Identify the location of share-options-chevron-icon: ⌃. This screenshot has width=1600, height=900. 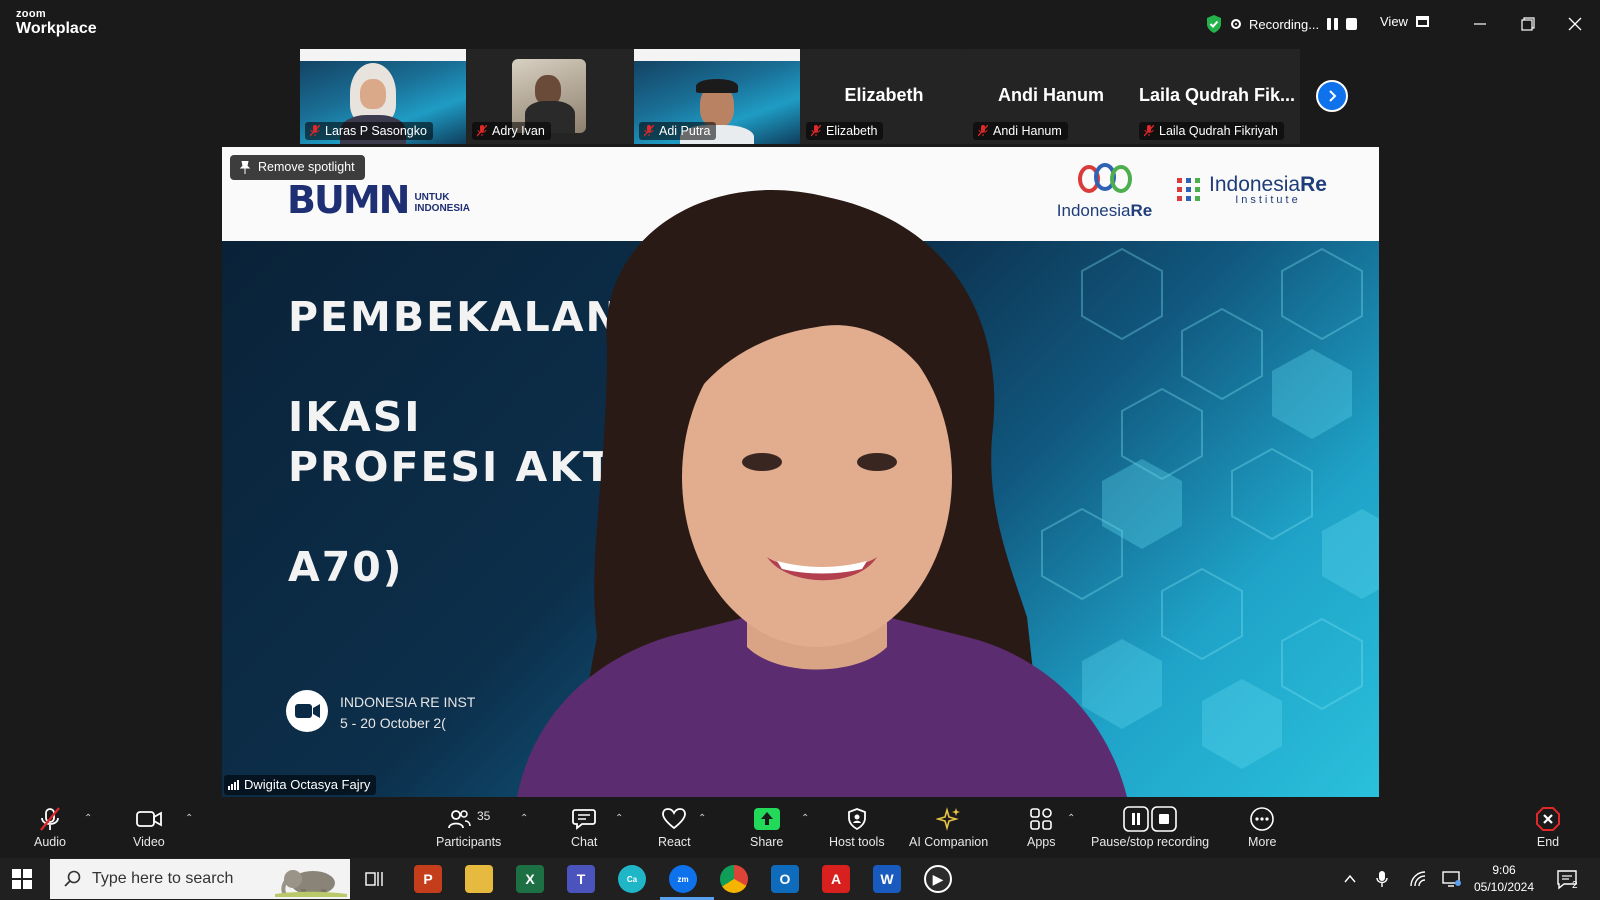
(805, 818).